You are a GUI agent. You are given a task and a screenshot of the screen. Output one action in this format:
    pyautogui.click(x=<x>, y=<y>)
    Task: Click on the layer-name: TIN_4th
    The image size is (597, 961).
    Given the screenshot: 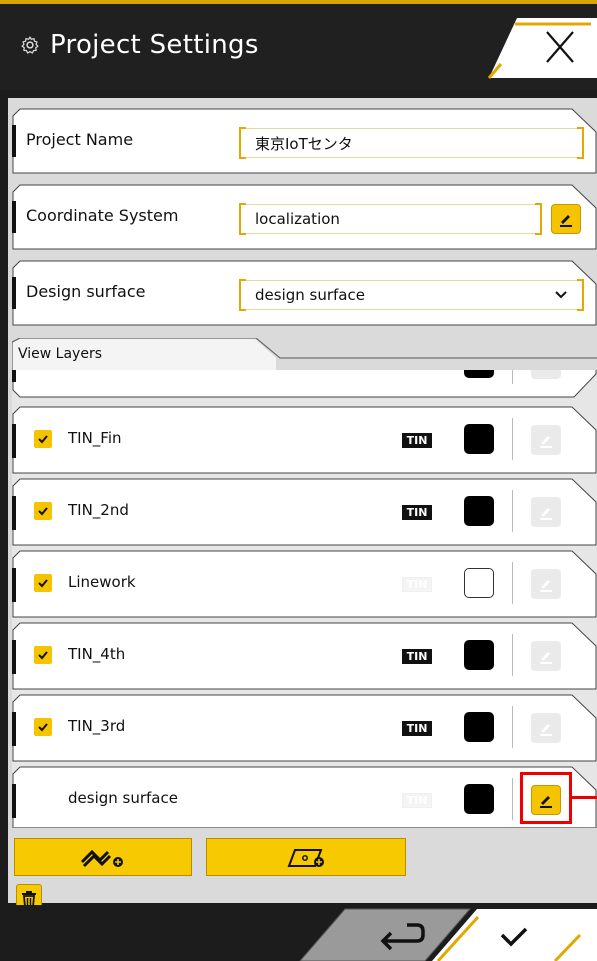 What is the action you would take?
    pyautogui.click(x=97, y=654)
    